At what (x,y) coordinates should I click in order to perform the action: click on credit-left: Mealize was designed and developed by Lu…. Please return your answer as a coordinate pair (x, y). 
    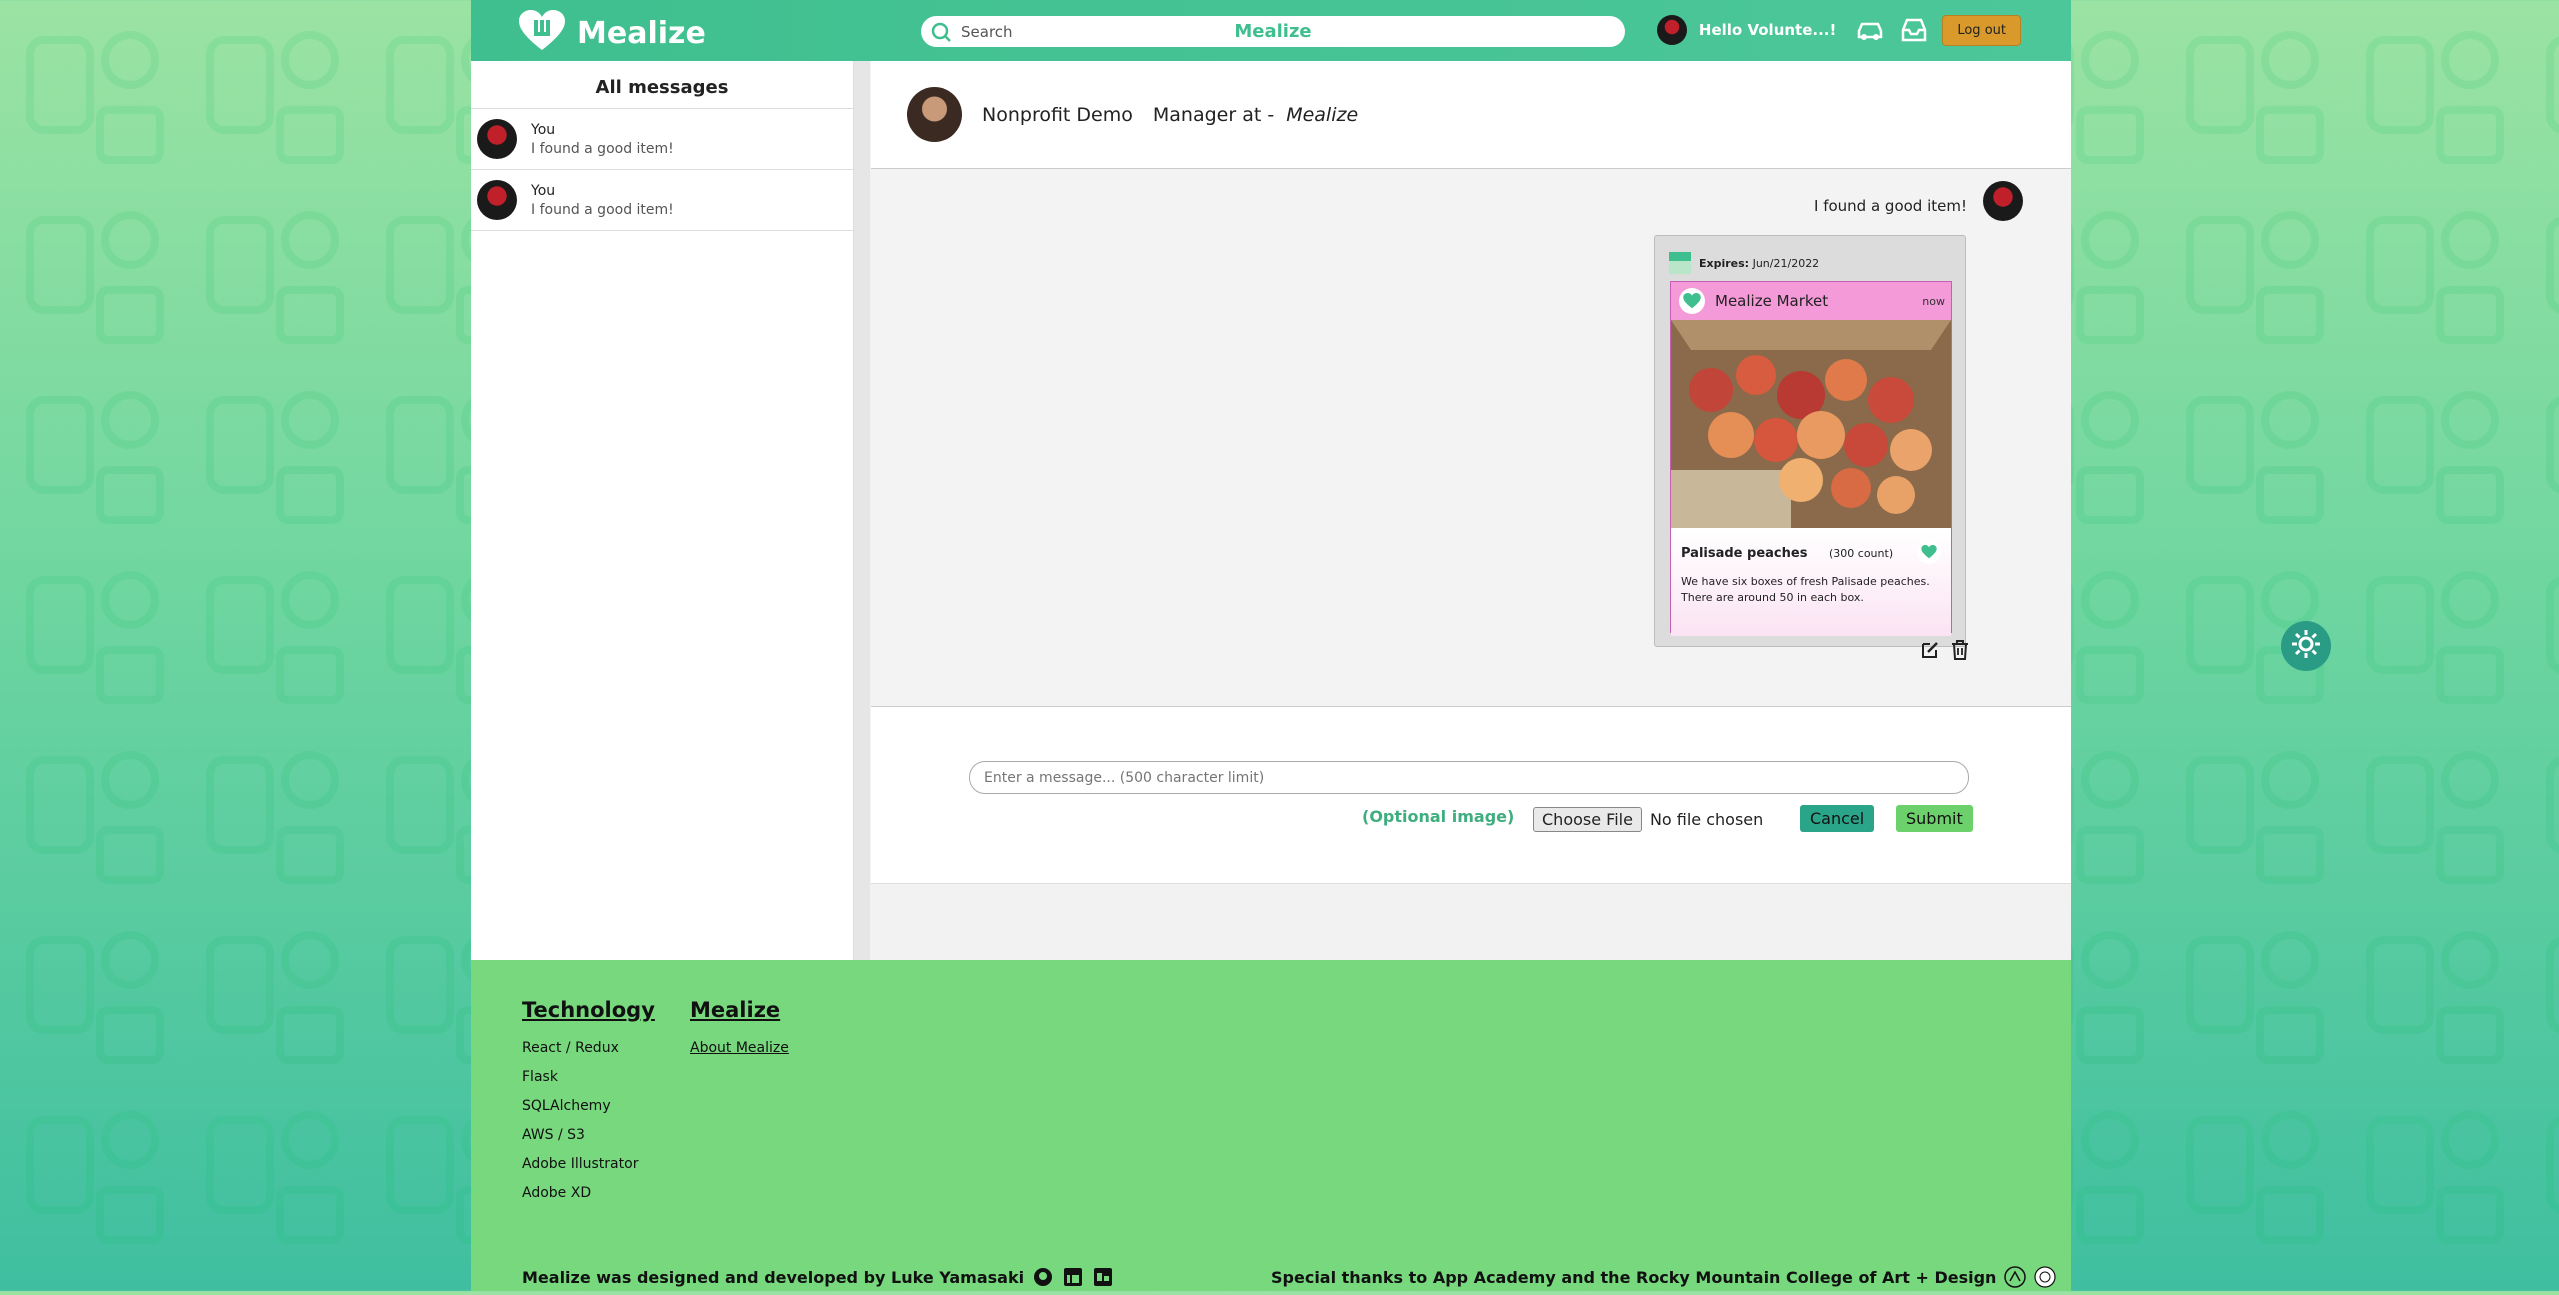
    Looking at the image, I should click on (818, 1277).